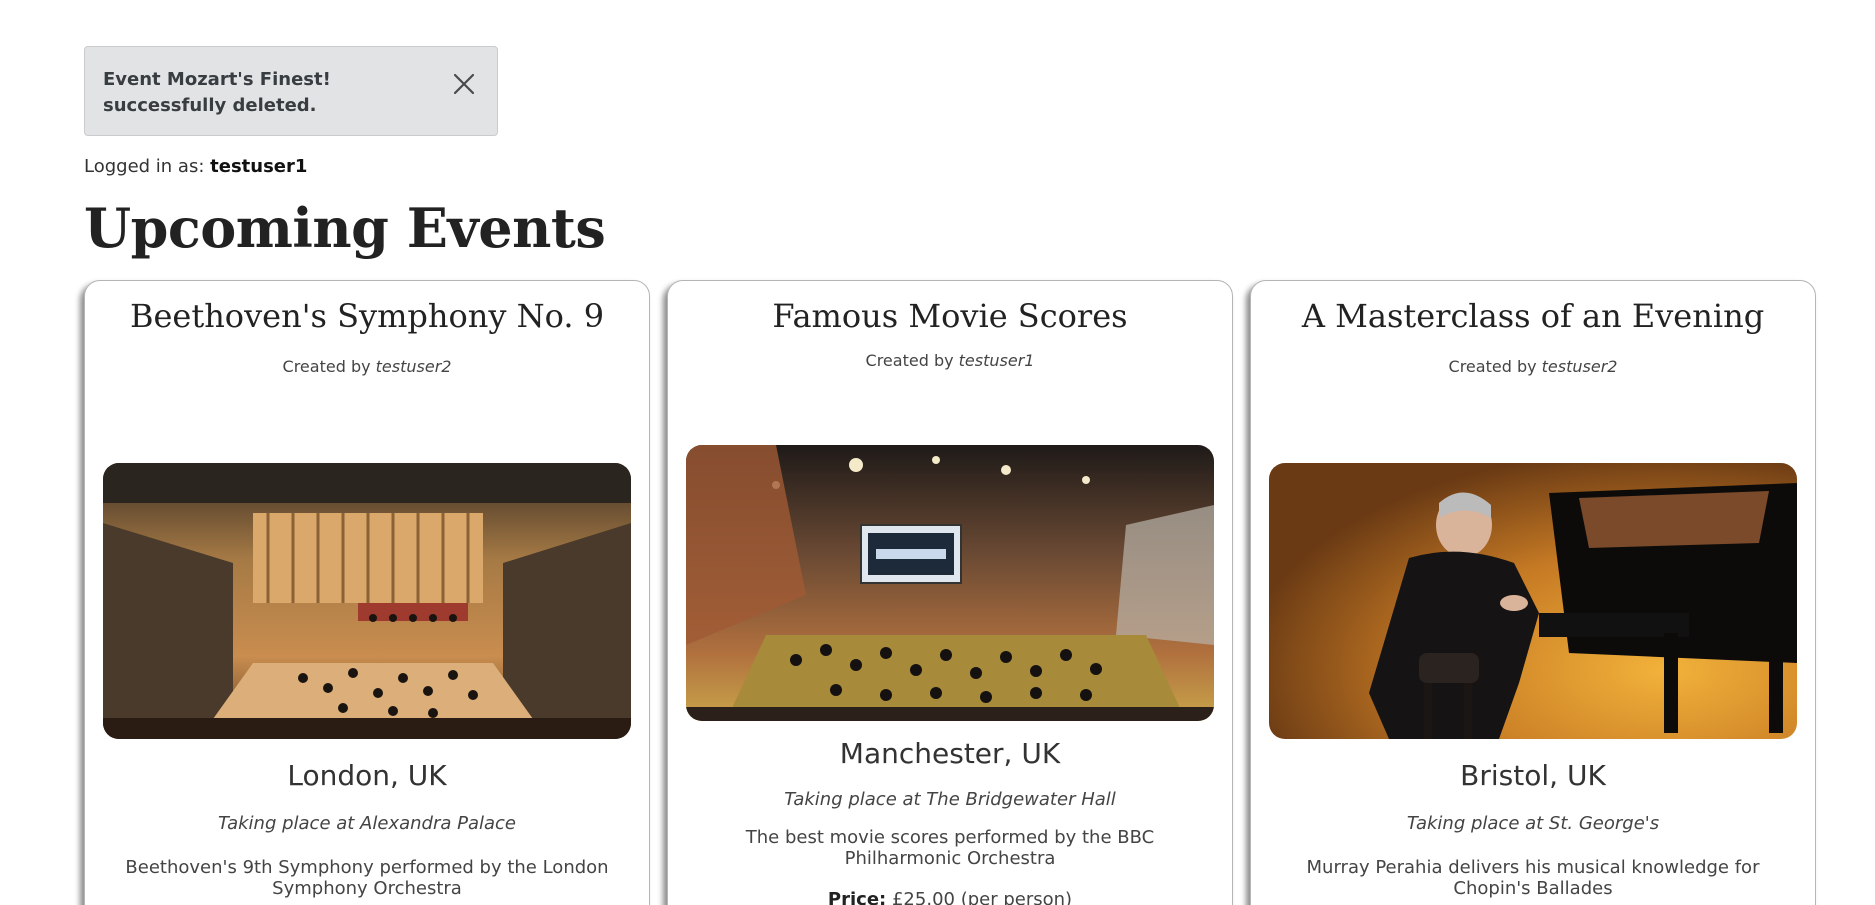 The height and width of the screenshot is (905, 1875). I want to click on alert-close-button, so click(464, 84).